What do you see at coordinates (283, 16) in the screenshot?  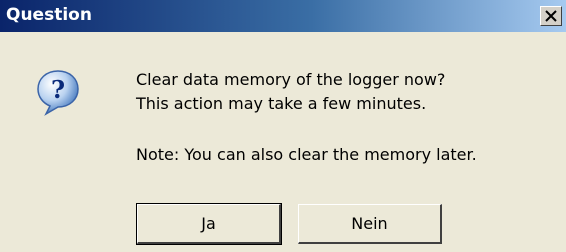 I see `title-bar: Question` at bounding box center [283, 16].